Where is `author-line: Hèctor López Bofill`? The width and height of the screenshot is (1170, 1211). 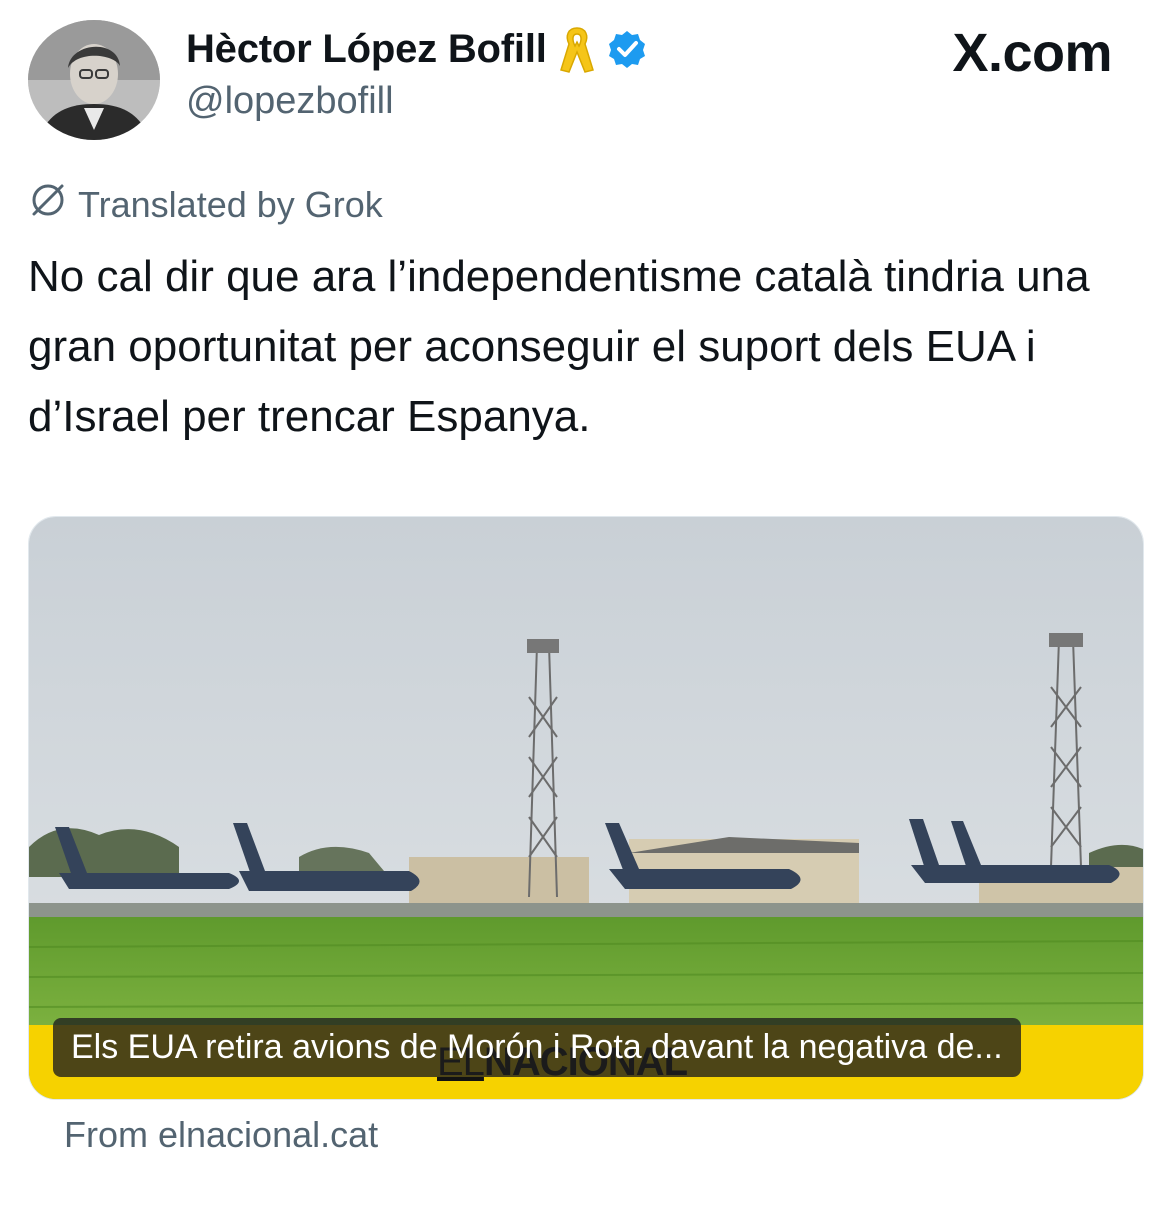
author-line: Hèctor López Bofill is located at coordinates (416, 49).